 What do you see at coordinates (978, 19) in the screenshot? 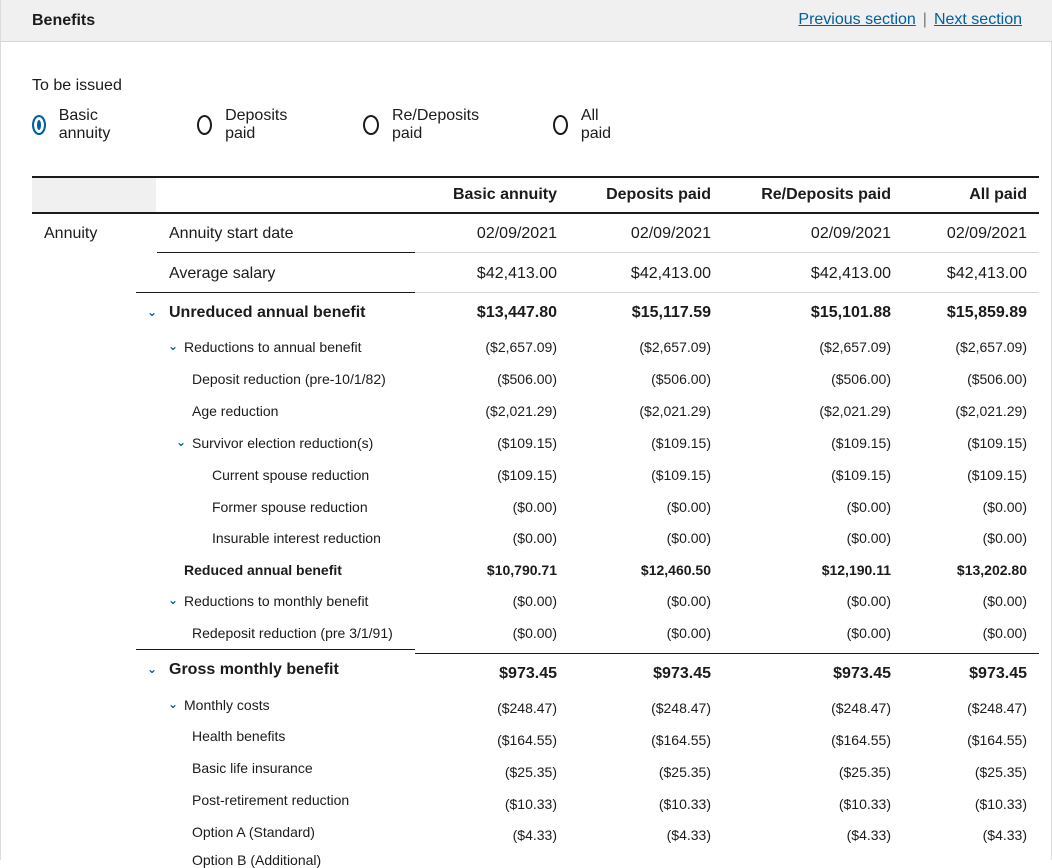
I see `next-section-link: Next section` at bounding box center [978, 19].